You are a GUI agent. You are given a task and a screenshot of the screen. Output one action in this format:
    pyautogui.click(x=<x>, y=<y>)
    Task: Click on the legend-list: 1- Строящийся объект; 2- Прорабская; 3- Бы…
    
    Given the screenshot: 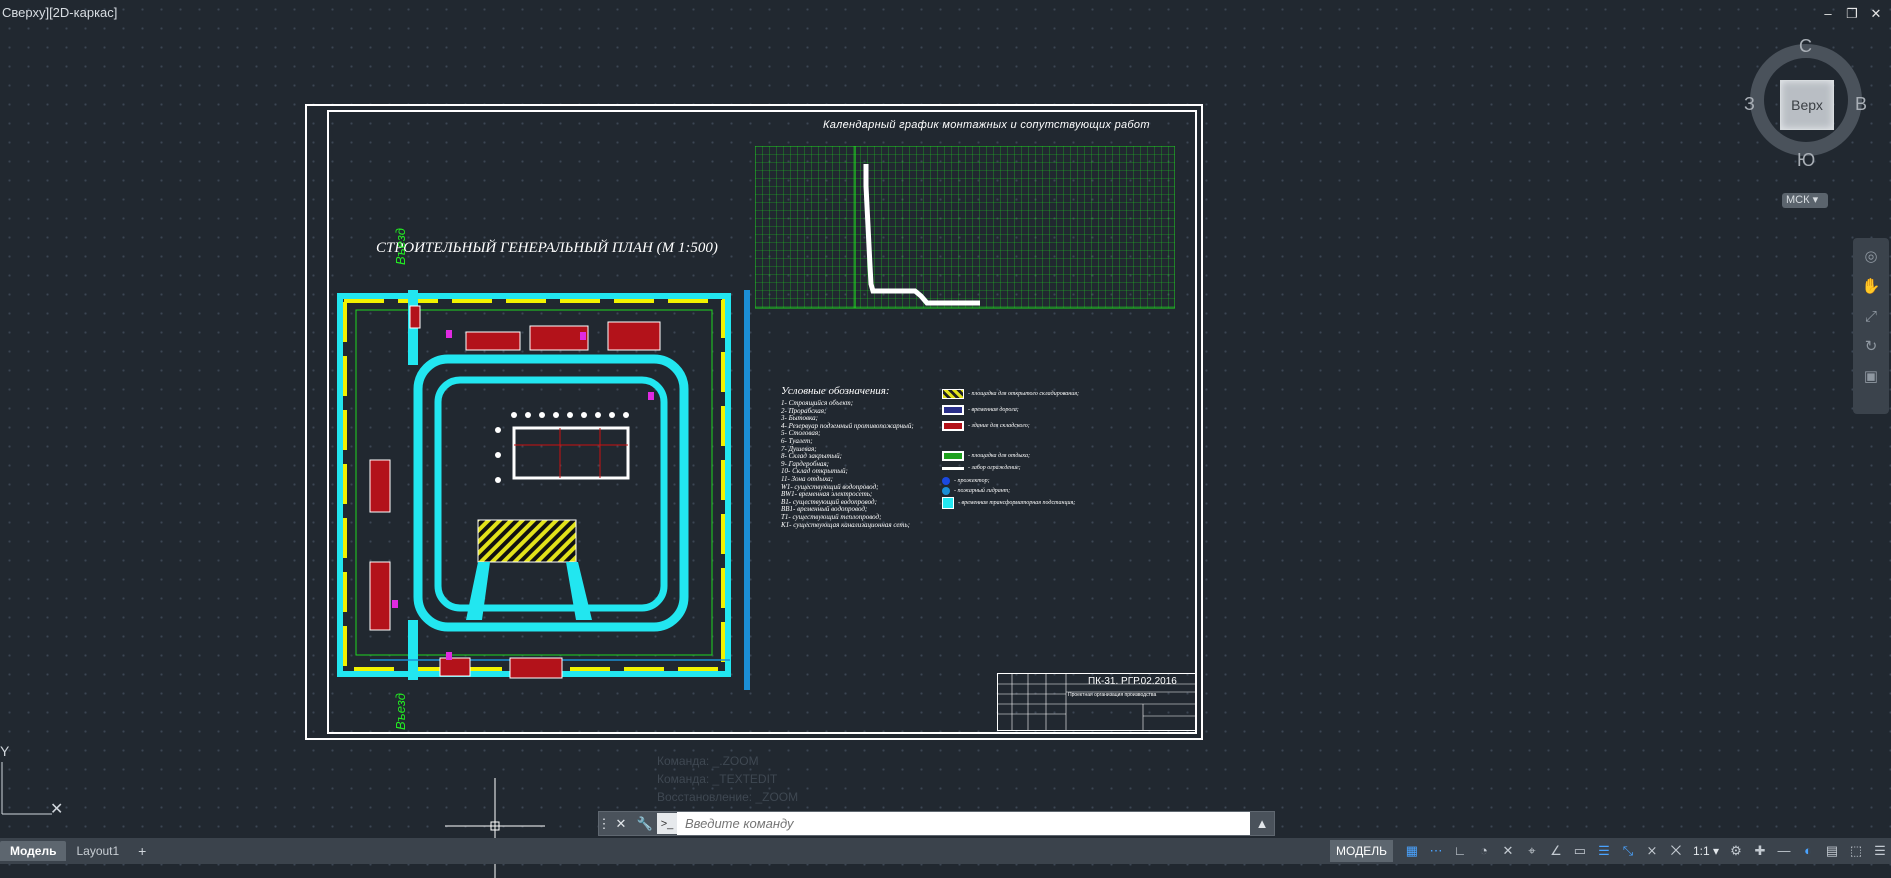 What is the action you would take?
    pyautogui.click(x=847, y=464)
    